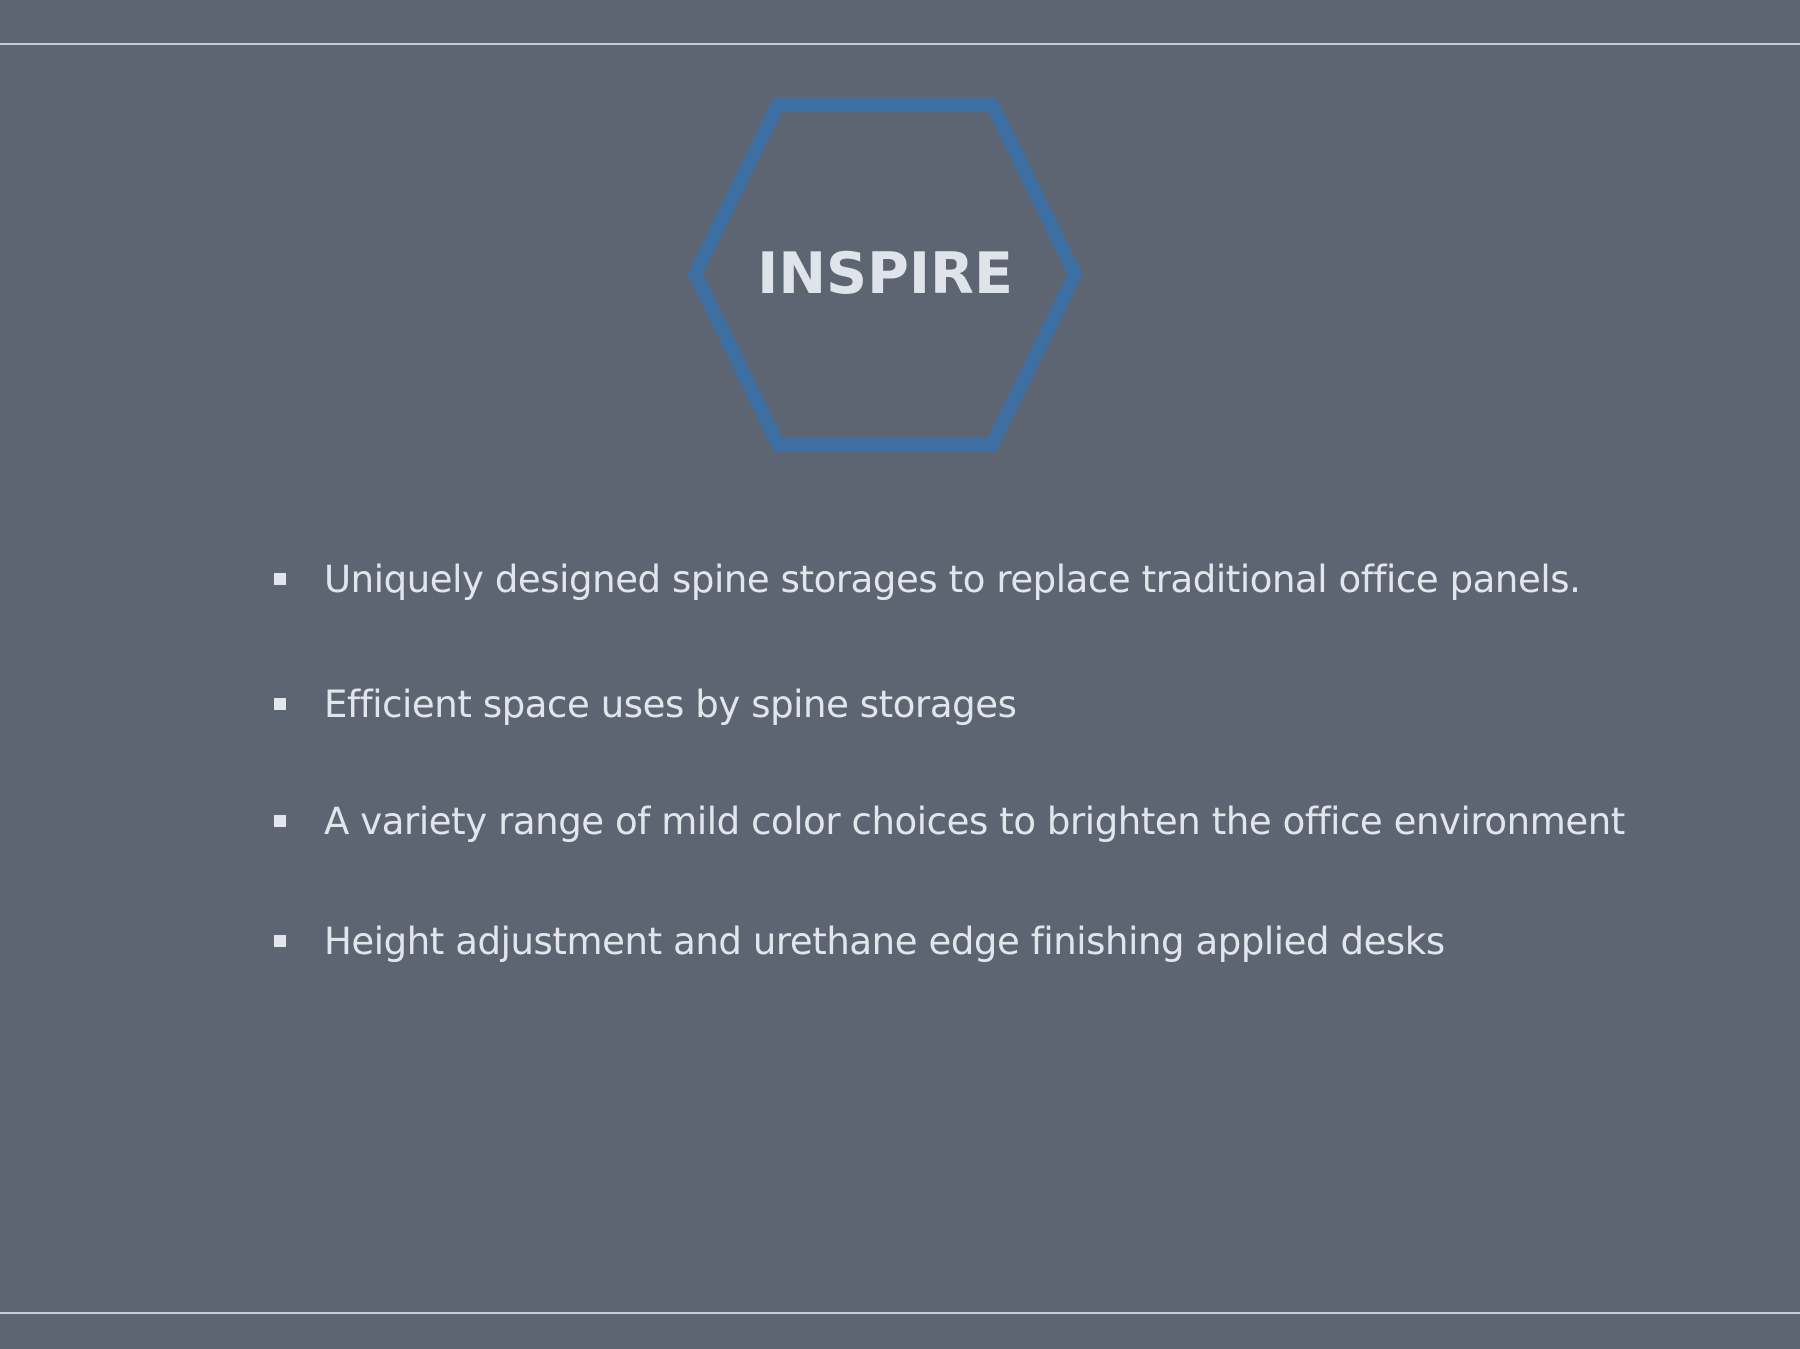 Image resolution: width=1800 pixels, height=1349 pixels. I want to click on slide-title: INSPIRE, so click(885, 274).